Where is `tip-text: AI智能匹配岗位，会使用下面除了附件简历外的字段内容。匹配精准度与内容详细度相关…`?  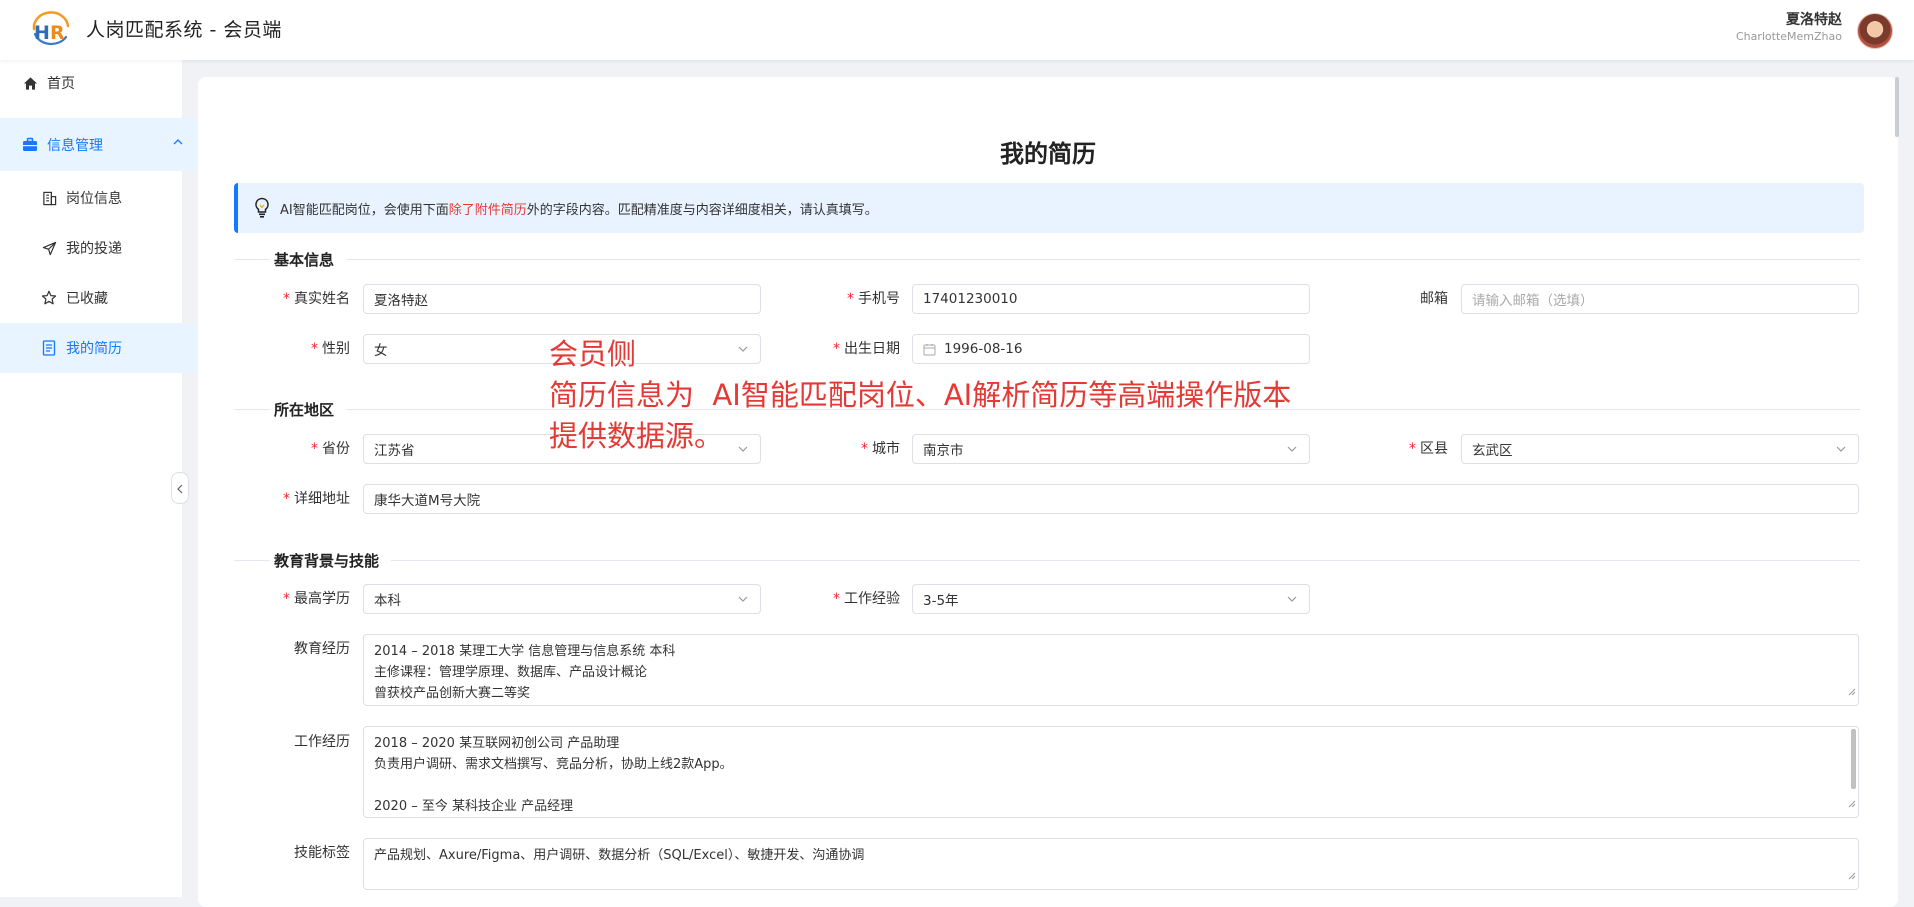
tip-text: AI智能匹配岗位，会使用下面除了附件简历外的字段内容。匹配精准度与内容详细度相关… is located at coordinates (579, 210).